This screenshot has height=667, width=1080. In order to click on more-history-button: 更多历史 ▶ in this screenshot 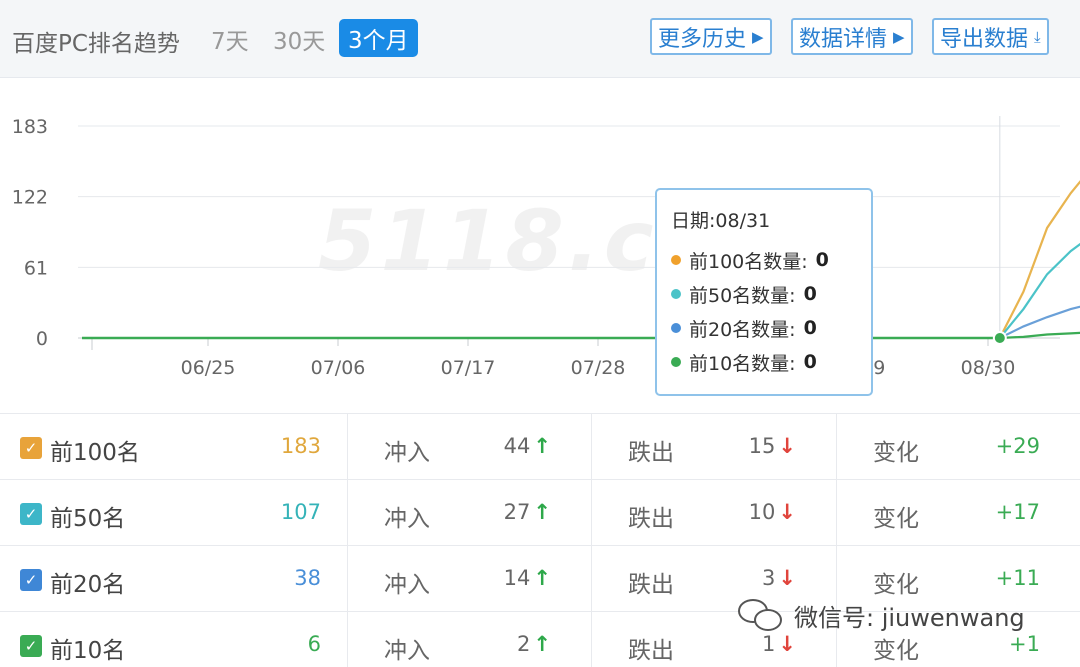, I will do `click(711, 36)`.